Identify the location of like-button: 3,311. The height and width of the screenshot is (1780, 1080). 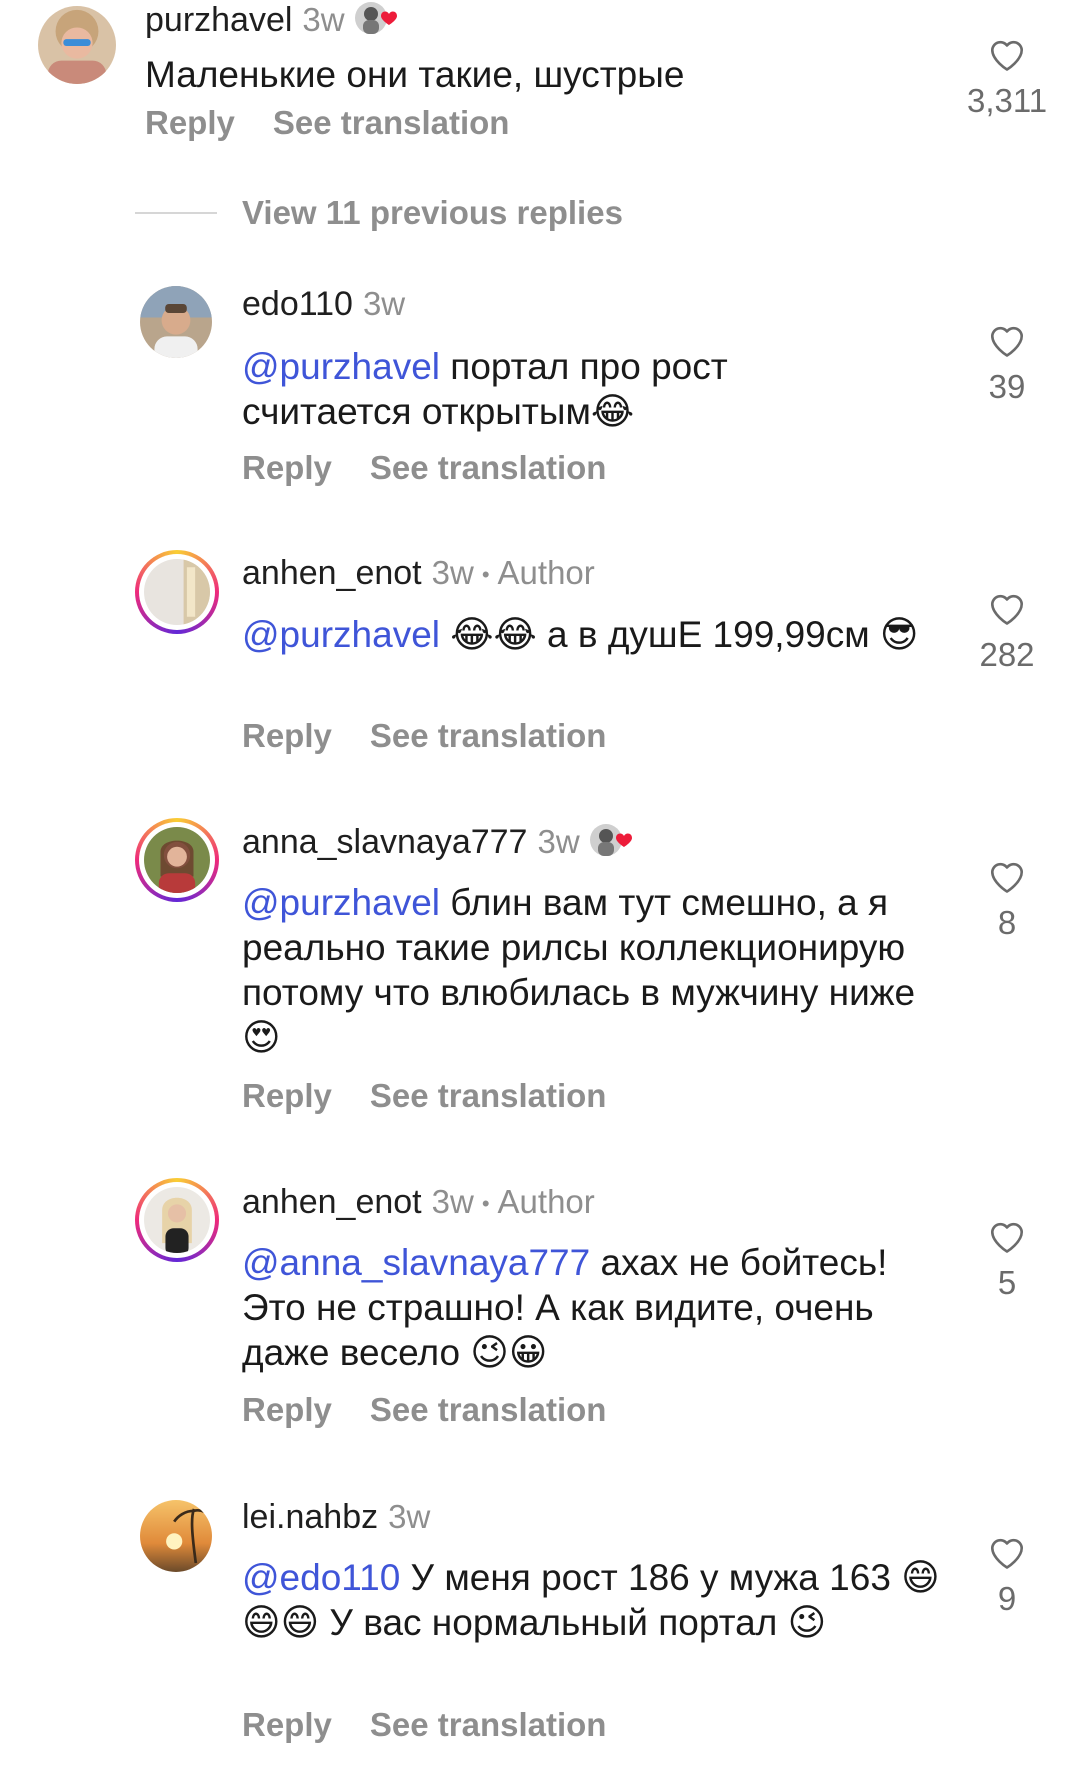
(1007, 78).